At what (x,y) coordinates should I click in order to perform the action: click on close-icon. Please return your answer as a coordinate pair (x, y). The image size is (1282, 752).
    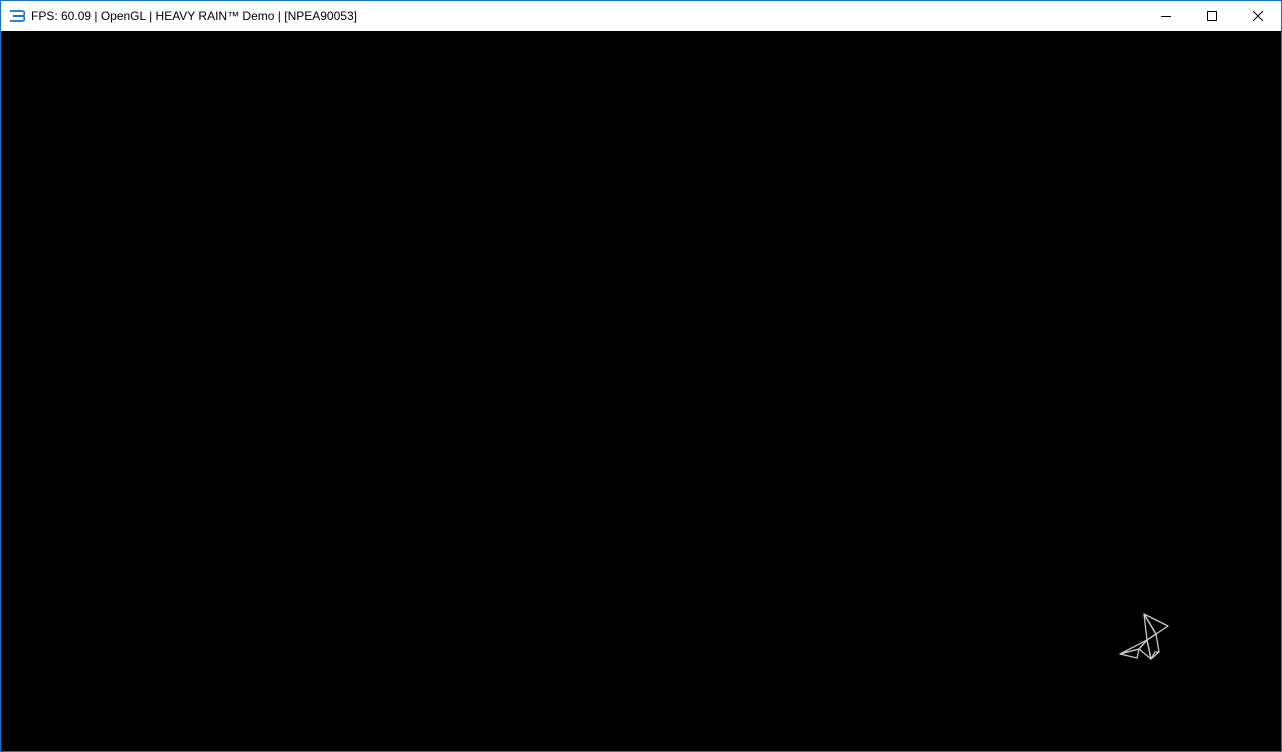
    Looking at the image, I should click on (1258, 16).